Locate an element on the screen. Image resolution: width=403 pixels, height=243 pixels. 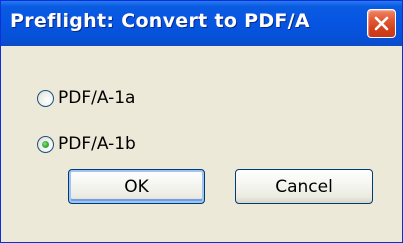
radio-selected-dot is located at coordinates (45, 144).